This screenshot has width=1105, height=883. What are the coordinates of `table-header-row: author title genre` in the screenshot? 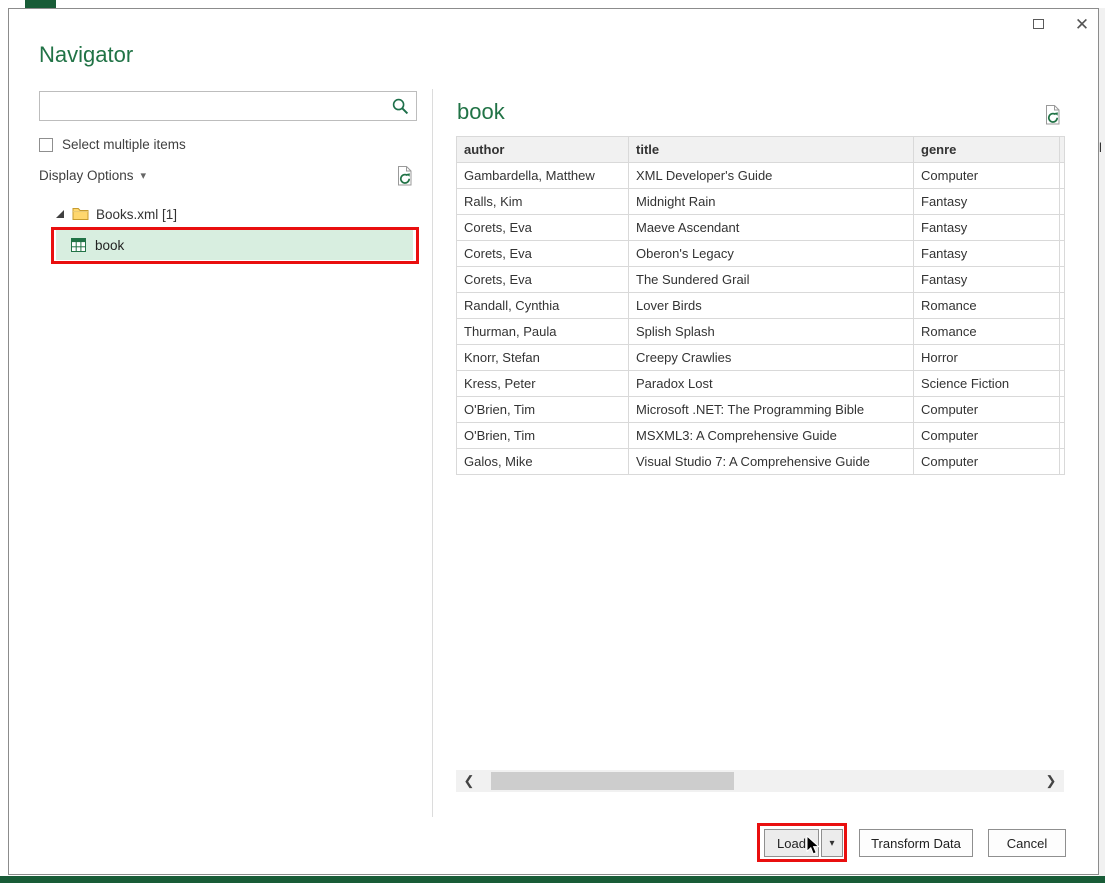 It's located at (760, 149).